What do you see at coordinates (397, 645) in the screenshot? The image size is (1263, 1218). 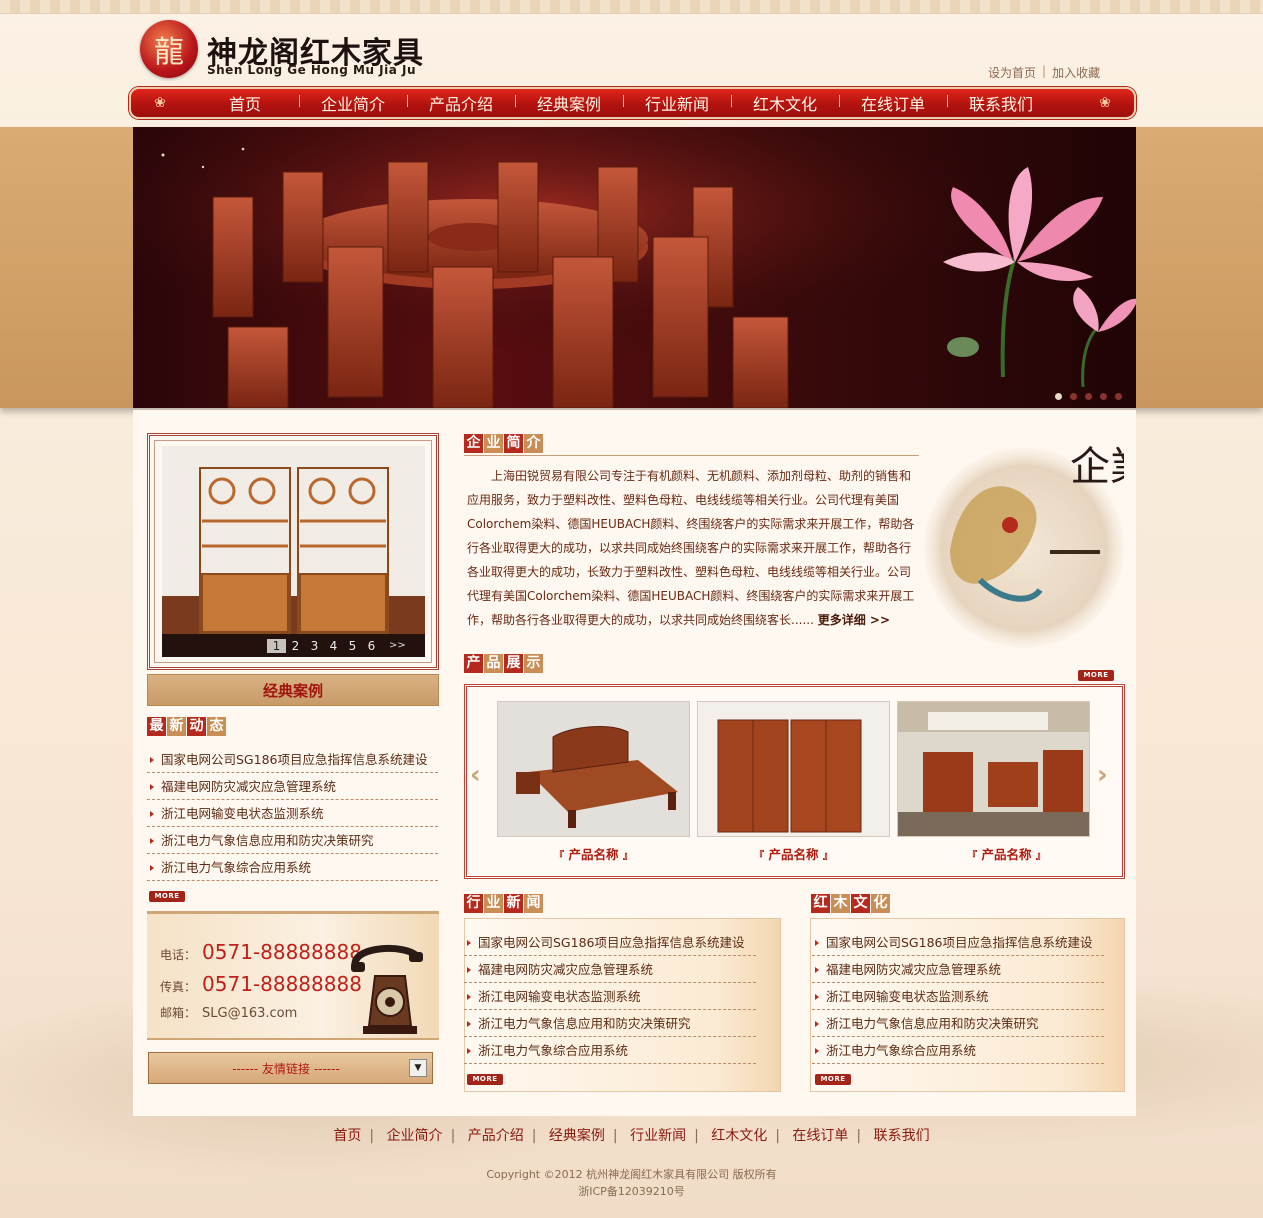 I see `pager-next-button: >>` at bounding box center [397, 645].